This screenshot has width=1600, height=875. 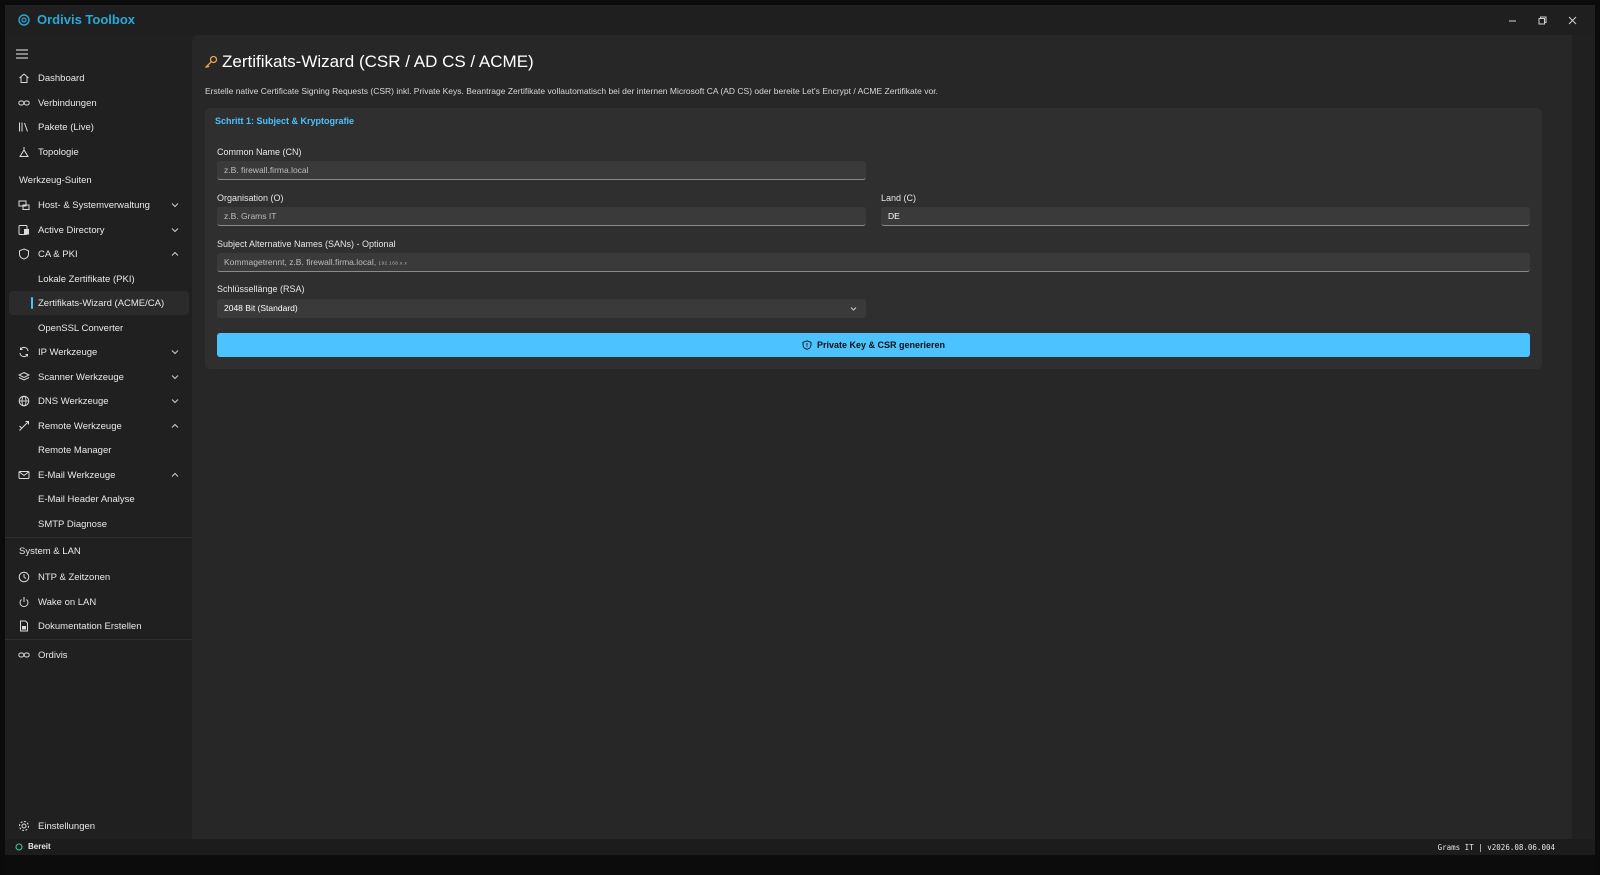 What do you see at coordinates (99, 78) in the screenshot?
I see `sidebar-item-dashboard: Dashboard` at bounding box center [99, 78].